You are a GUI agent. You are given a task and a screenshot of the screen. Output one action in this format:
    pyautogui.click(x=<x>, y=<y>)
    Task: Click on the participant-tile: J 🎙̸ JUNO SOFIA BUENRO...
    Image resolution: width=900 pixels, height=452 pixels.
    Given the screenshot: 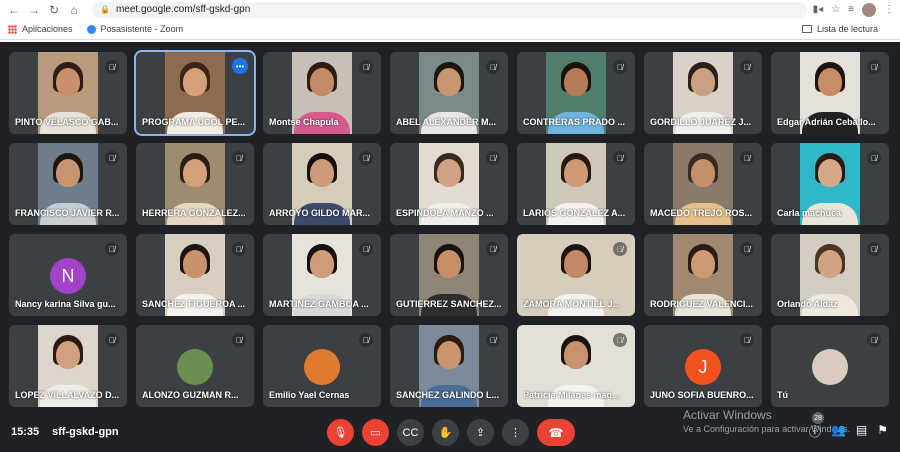 What is the action you would take?
    pyautogui.click(x=703, y=366)
    